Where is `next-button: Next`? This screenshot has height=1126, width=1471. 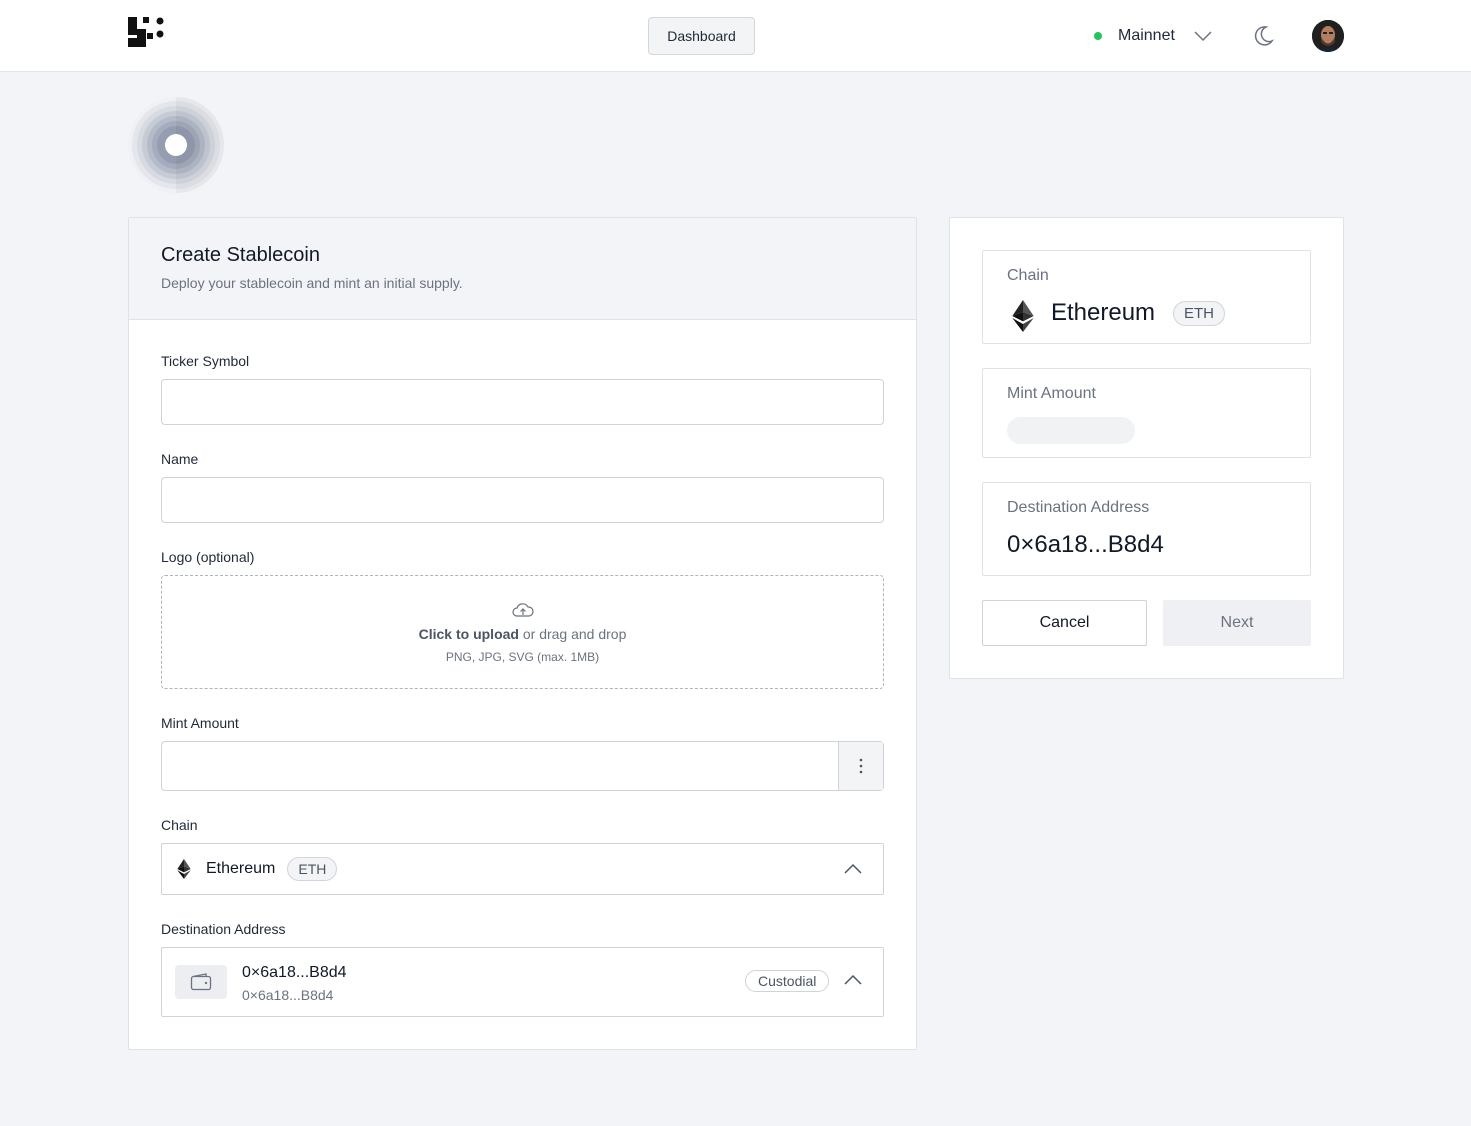
next-button: Next is located at coordinates (1237, 623).